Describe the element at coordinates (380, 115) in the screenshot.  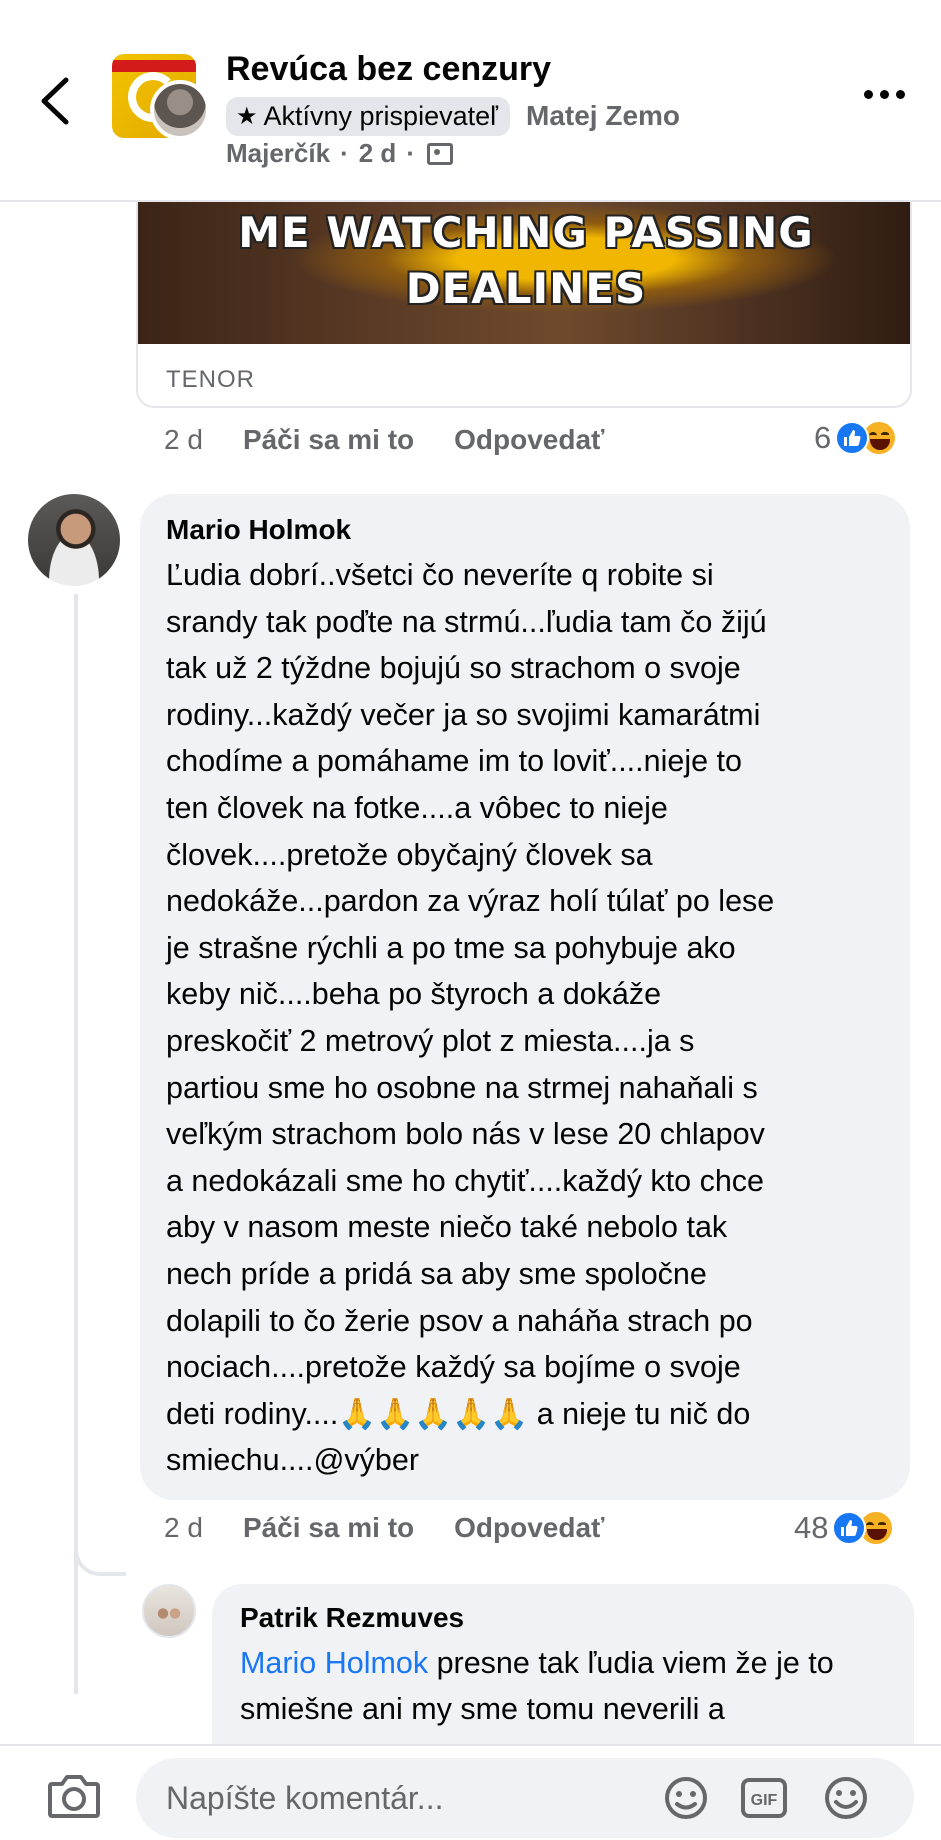
I see `badge-label: Aktívny prispievateľ` at that location.